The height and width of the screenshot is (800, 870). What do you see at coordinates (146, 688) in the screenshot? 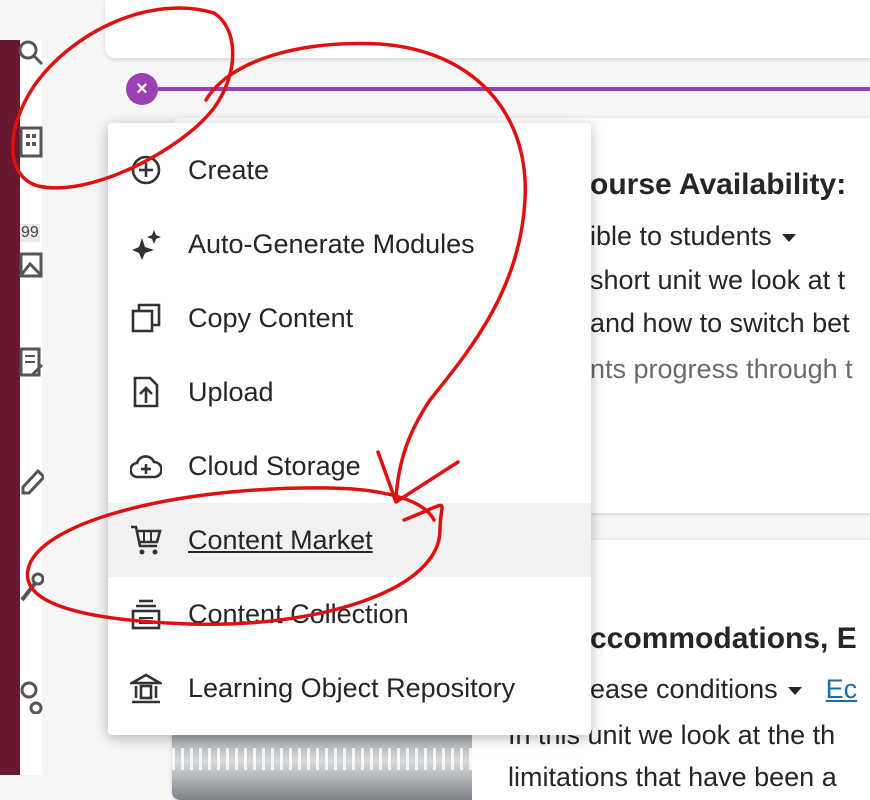
I see `repository-icon` at bounding box center [146, 688].